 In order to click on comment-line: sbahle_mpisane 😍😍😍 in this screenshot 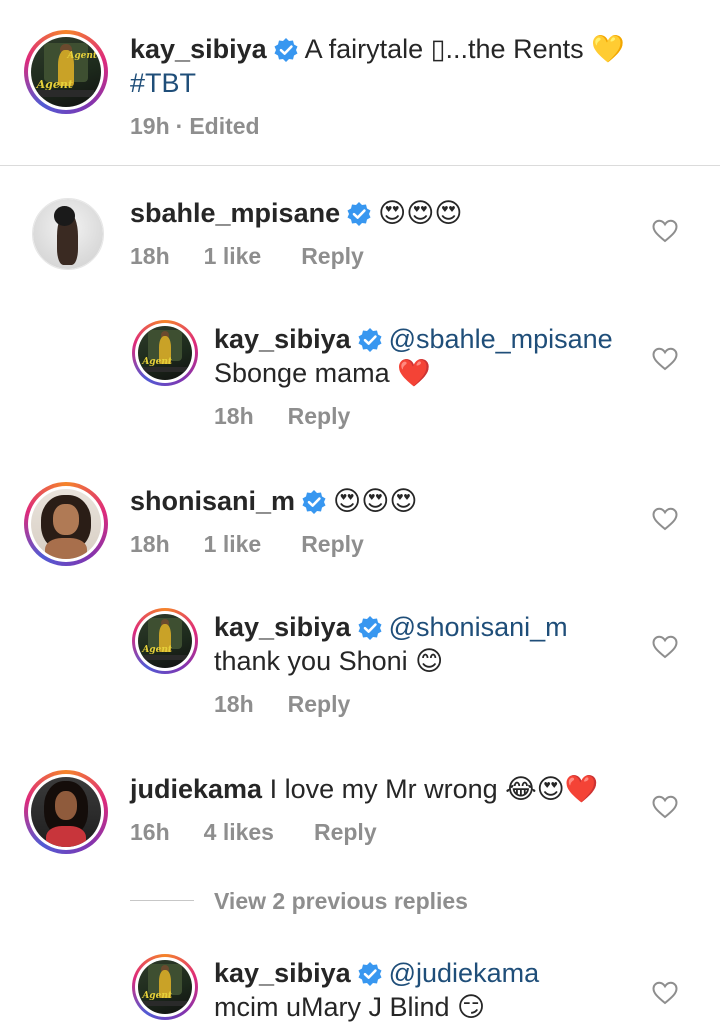, I will do `click(296, 213)`.